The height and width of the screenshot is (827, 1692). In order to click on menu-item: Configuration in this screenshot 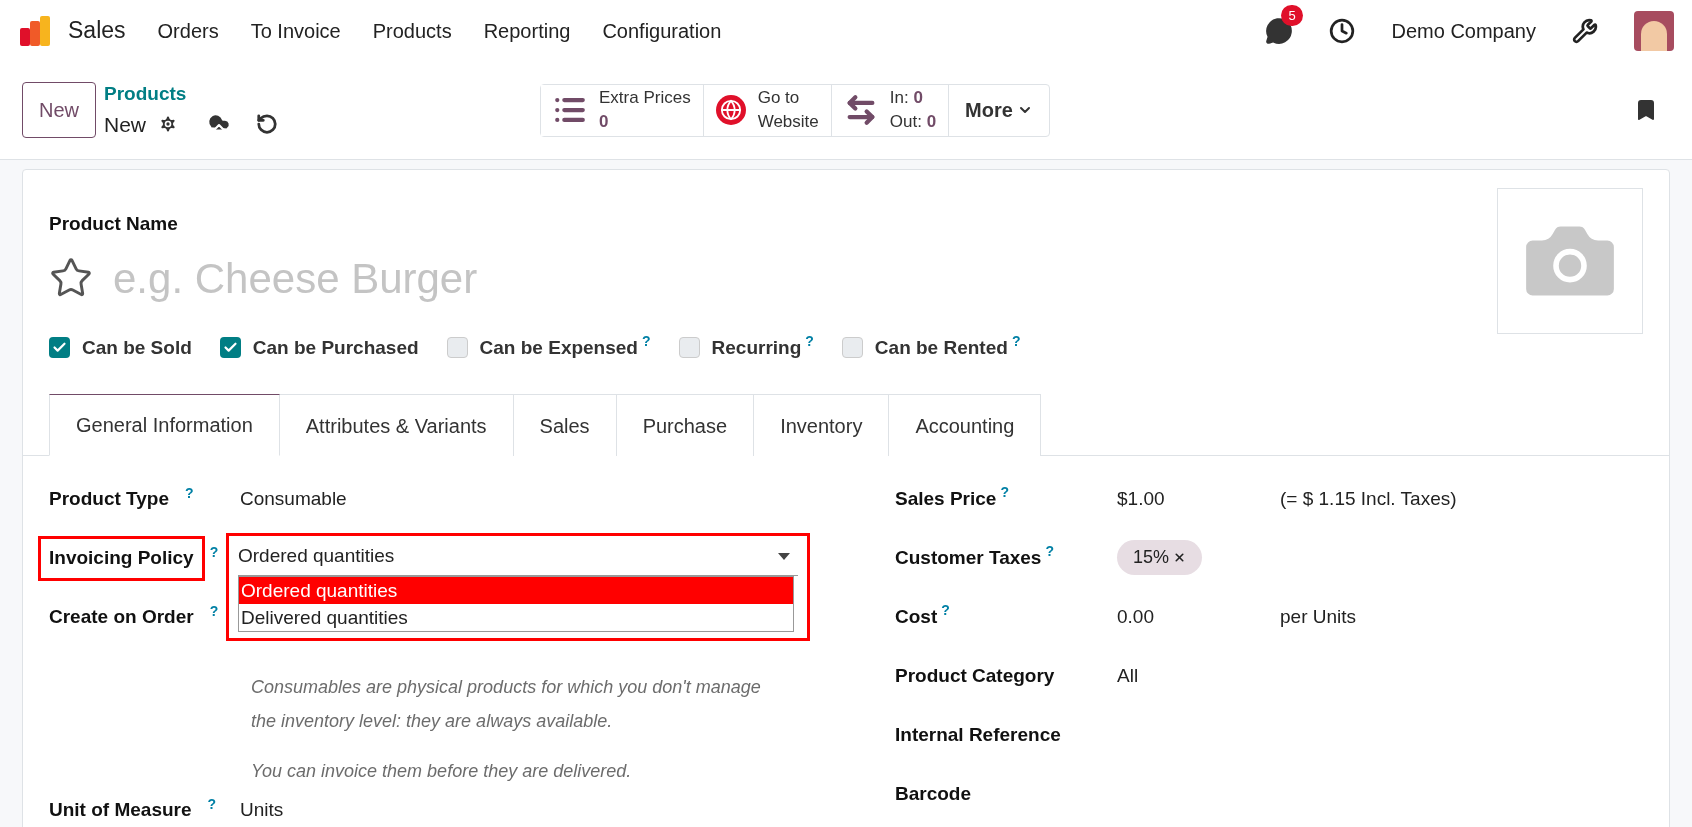, I will do `click(662, 30)`.